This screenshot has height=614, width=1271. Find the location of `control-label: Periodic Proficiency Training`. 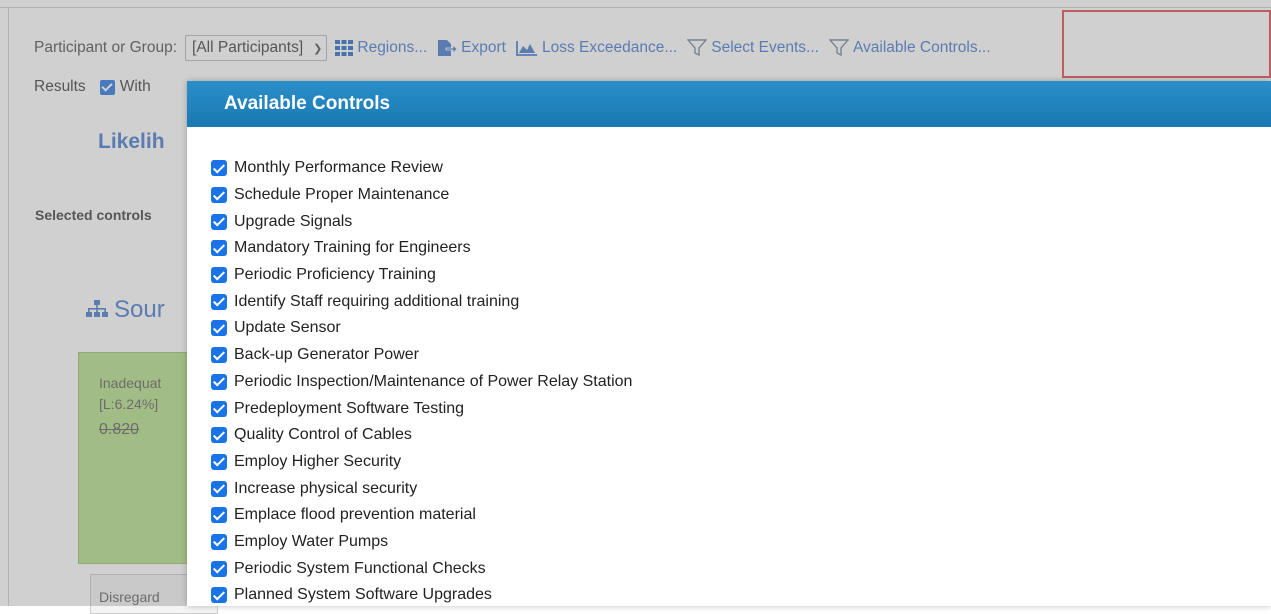

control-label: Periodic Proficiency Training is located at coordinates (335, 275).